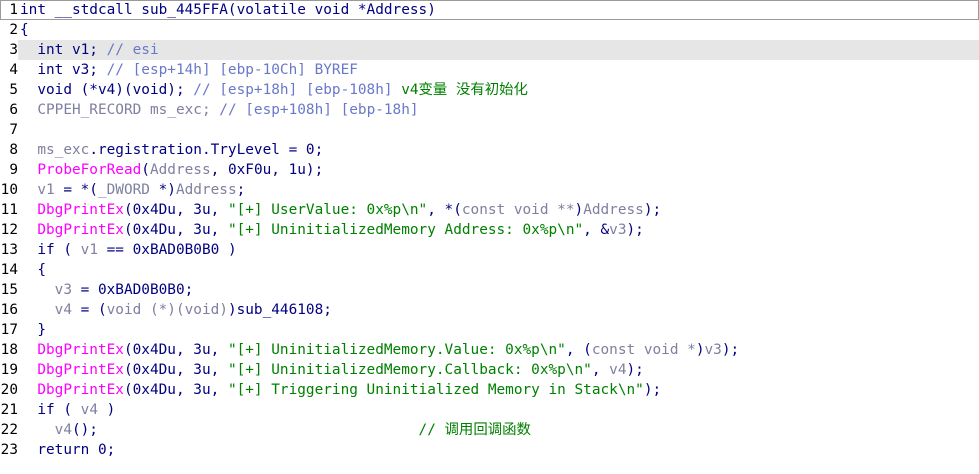 The image size is (979, 474). Describe the element at coordinates (489, 30) in the screenshot. I see `code-line: 2{` at that location.